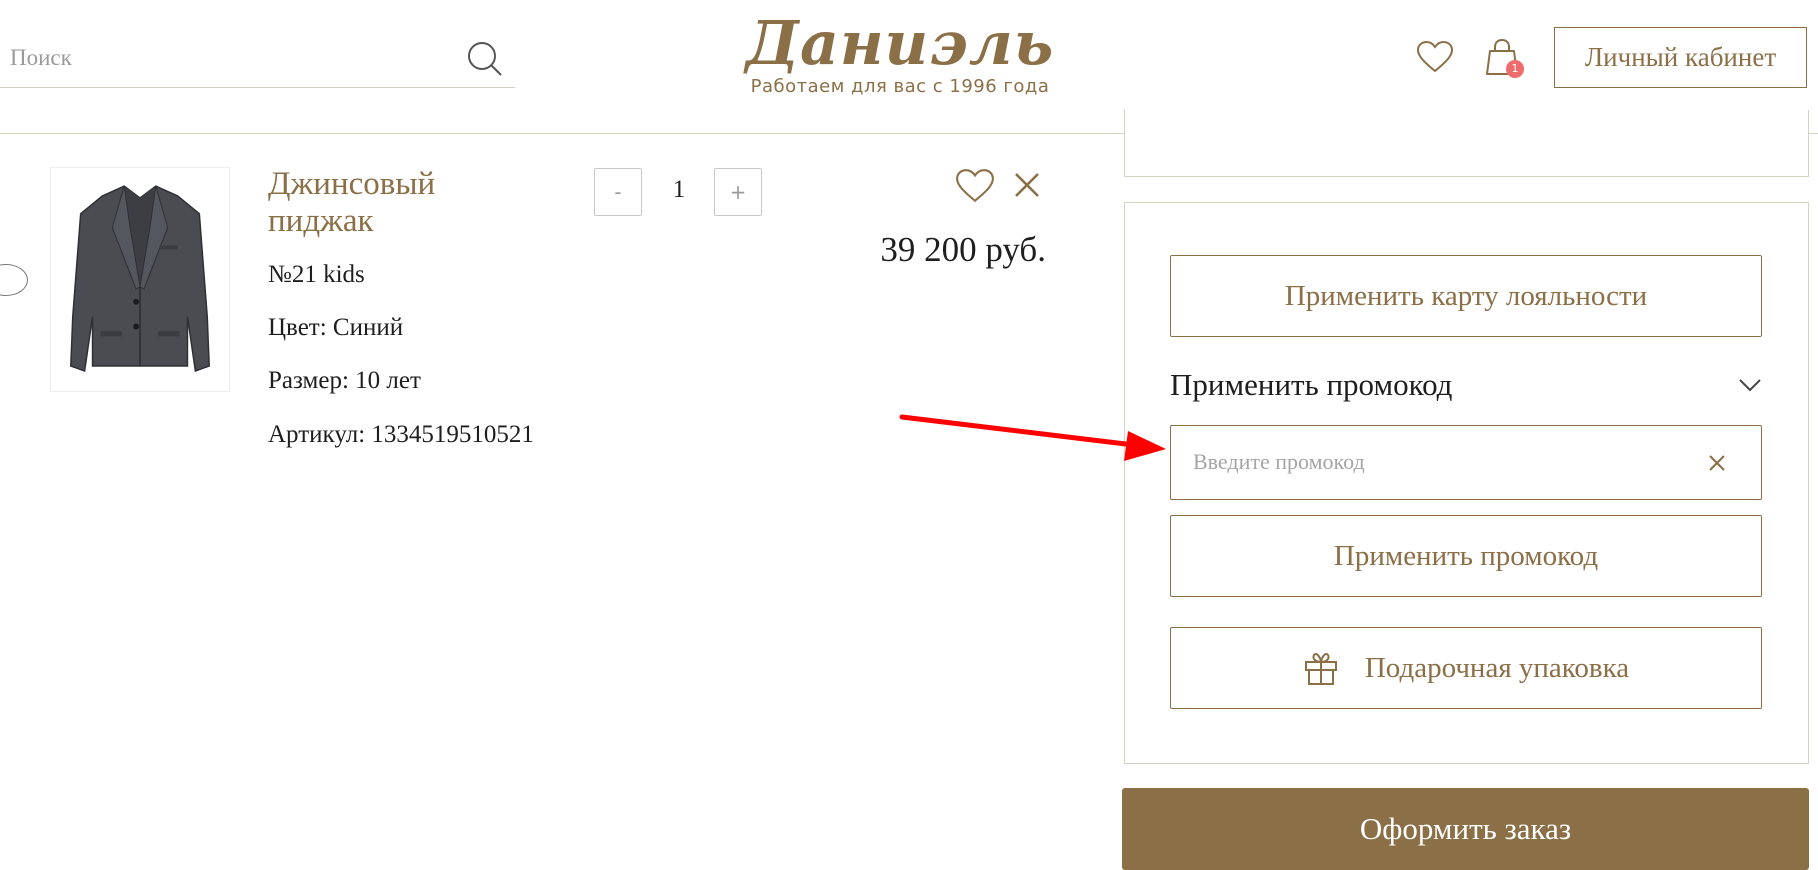 Image resolution: width=1818 pixels, height=870 pixels. I want to click on quantity-decrement-button: -, so click(618, 192).